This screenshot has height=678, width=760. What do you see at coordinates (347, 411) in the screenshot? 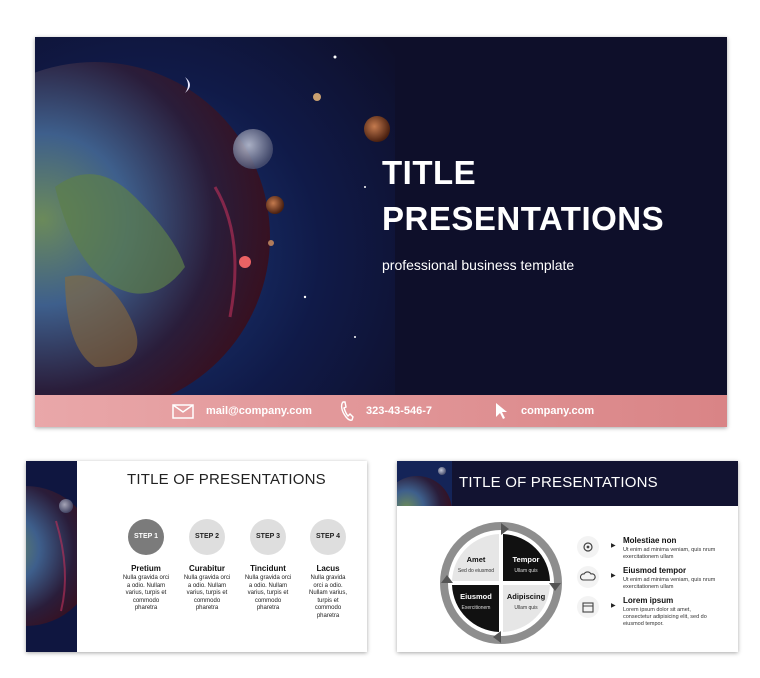
I see `phone-icon` at bounding box center [347, 411].